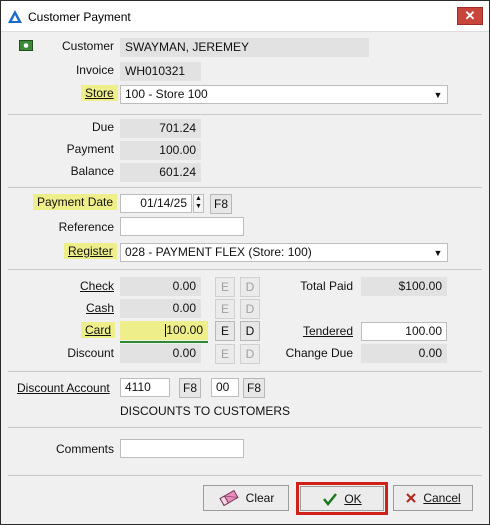  Describe the element at coordinates (90, 251) in the screenshot. I see `register-label: Register` at that location.